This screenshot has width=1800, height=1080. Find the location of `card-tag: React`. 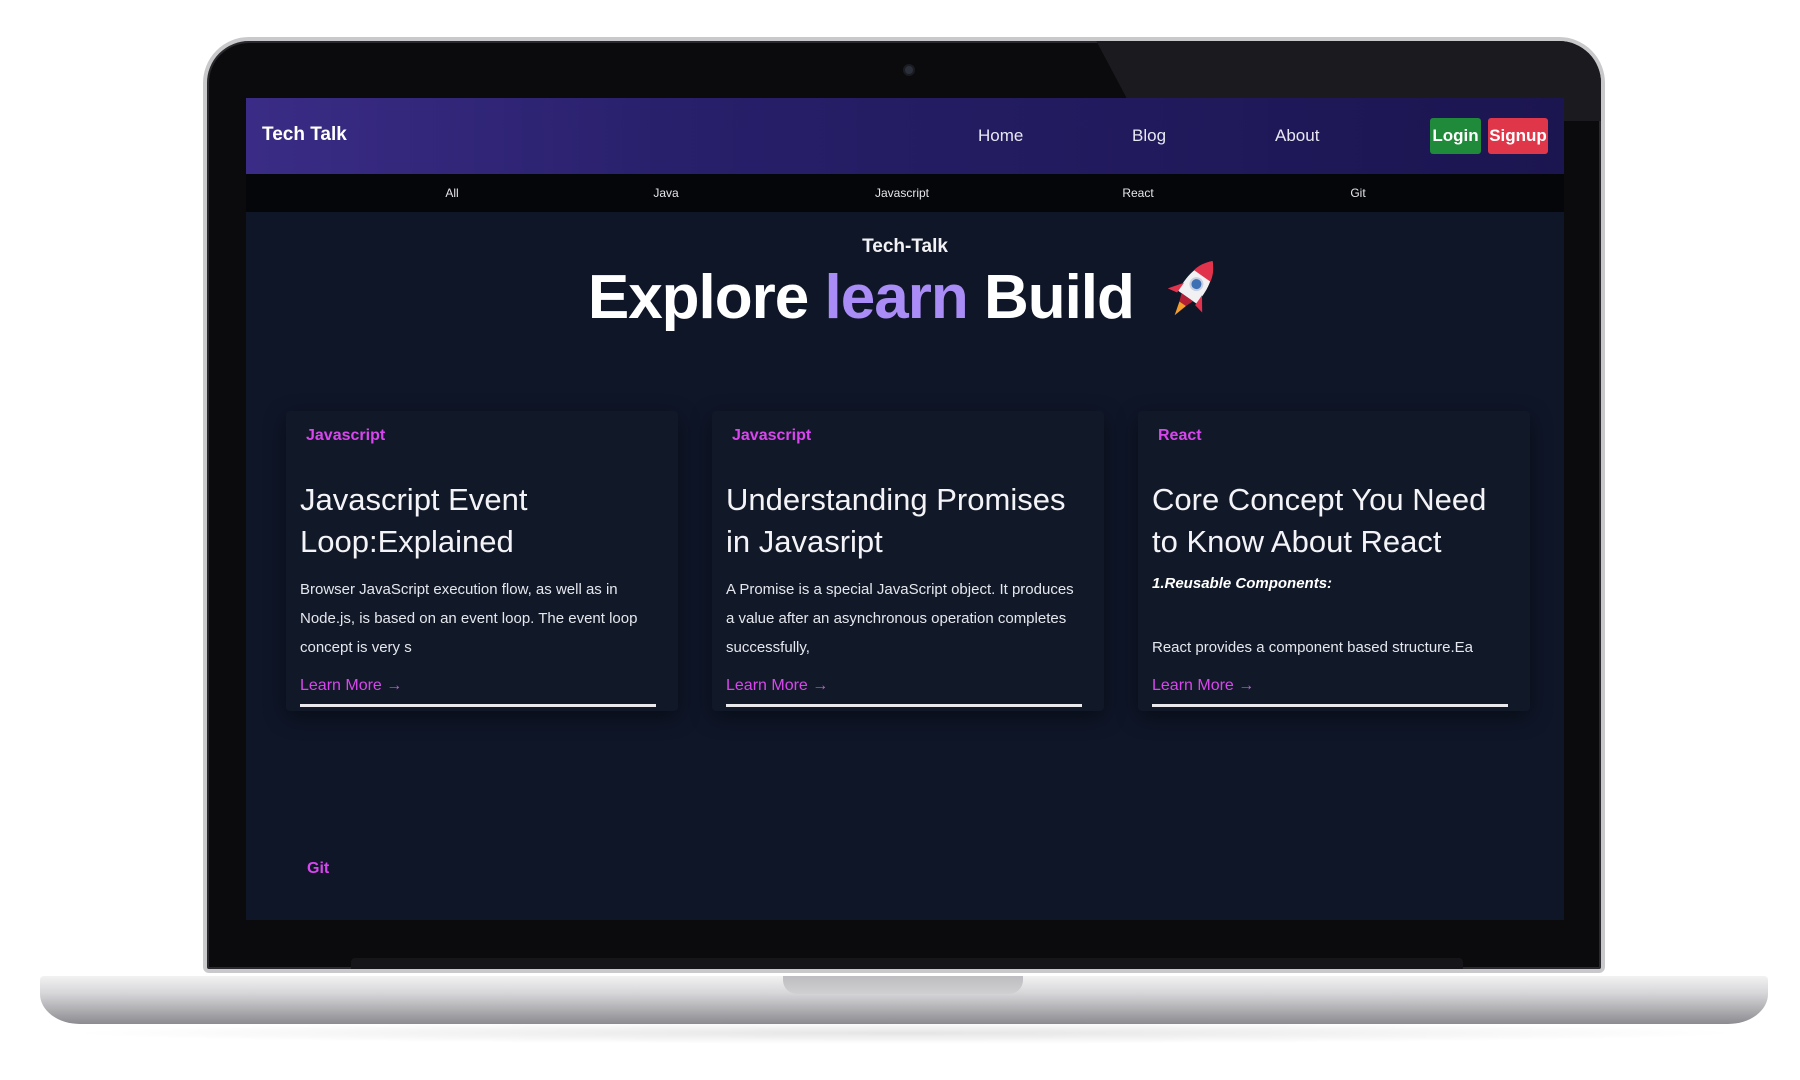

card-tag: React is located at coordinates (1180, 436).